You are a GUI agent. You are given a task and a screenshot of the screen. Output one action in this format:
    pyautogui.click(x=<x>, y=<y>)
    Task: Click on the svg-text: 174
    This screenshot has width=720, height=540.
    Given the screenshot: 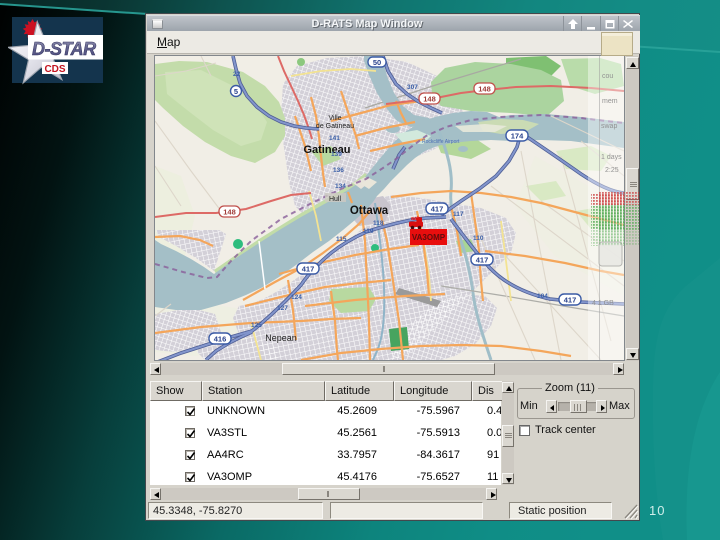 What is the action you would take?
    pyautogui.click(x=517, y=136)
    